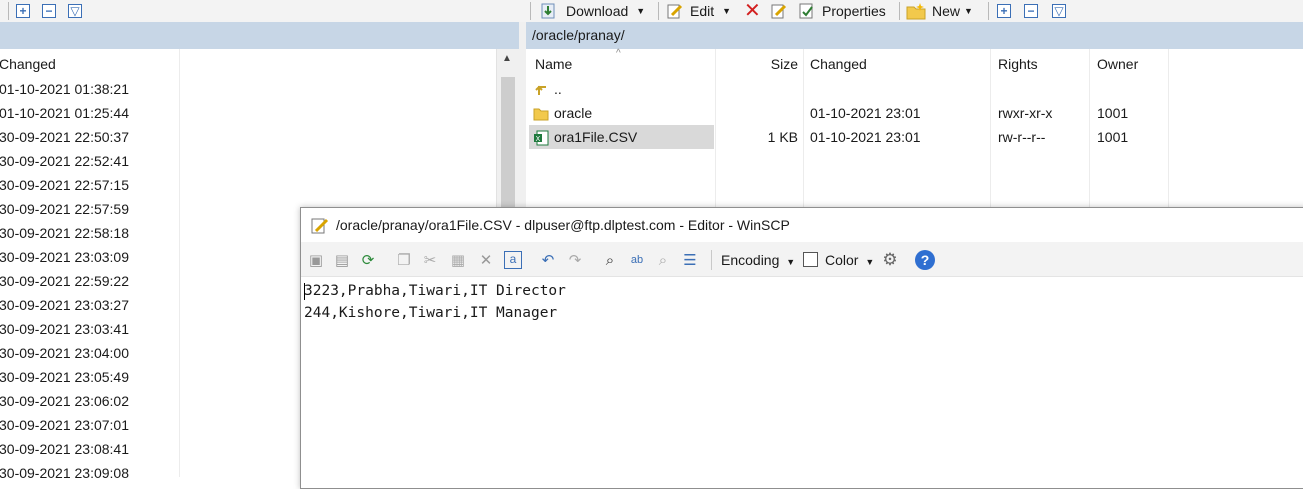 This screenshot has height=489, width=1303. Describe the element at coordinates (404, 260) in the screenshot. I see `copy-button: ❐` at that location.